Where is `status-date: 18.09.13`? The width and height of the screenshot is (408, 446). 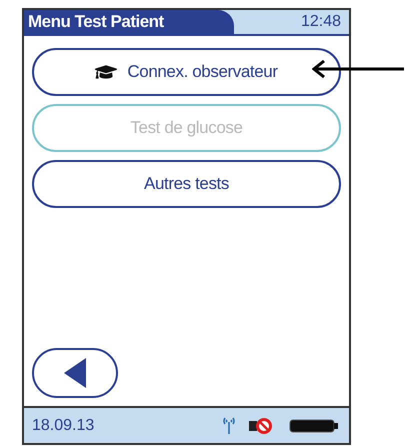 status-date: 18.09.13 is located at coordinates (63, 425).